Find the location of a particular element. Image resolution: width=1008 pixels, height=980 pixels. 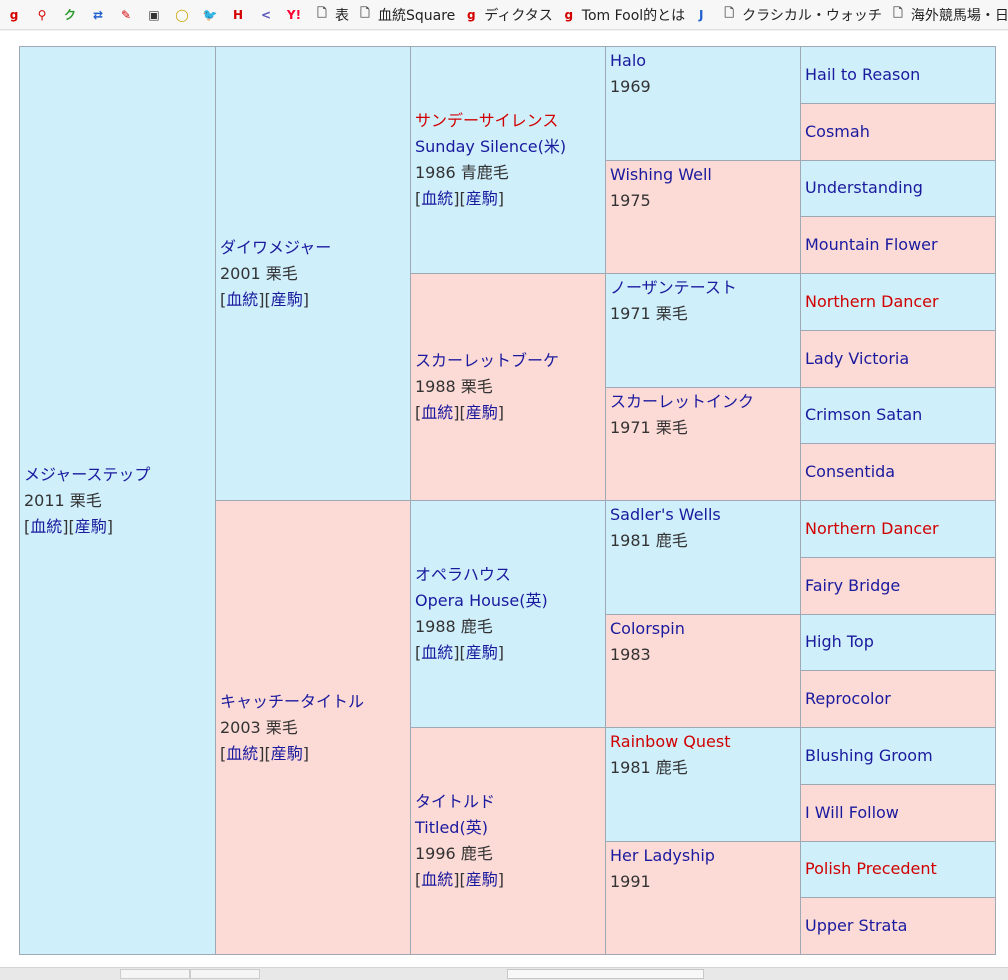

pedigree-cell: Cosmah is located at coordinates (898, 131).